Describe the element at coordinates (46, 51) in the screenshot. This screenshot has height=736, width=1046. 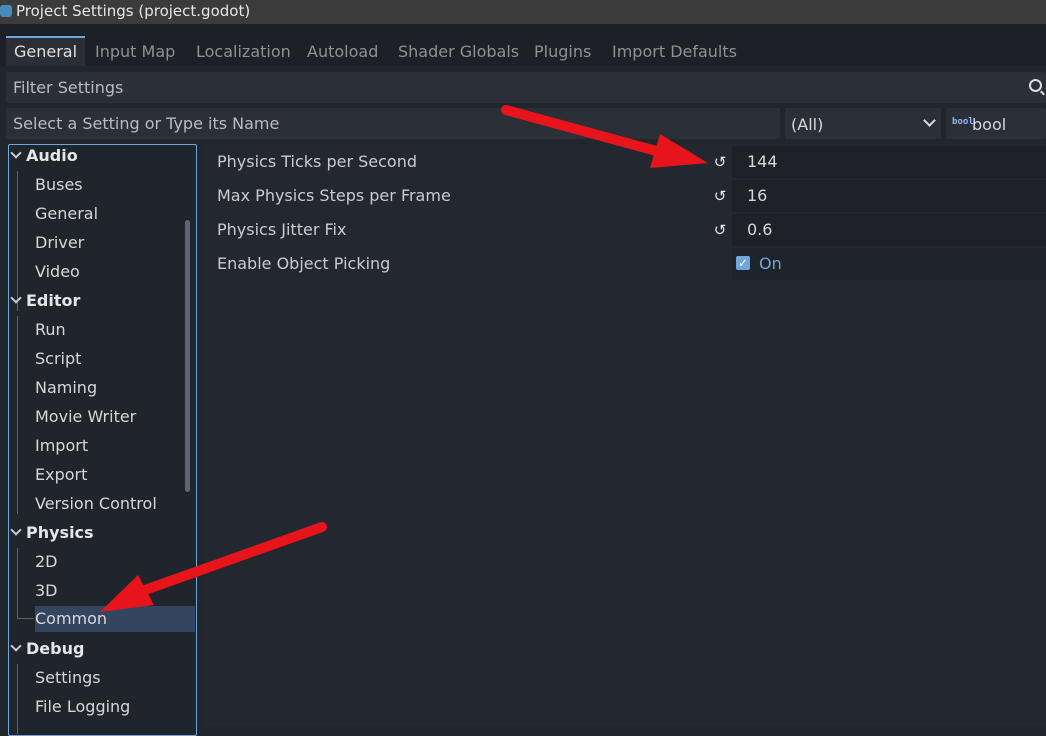
I see `tab-general: General` at that location.